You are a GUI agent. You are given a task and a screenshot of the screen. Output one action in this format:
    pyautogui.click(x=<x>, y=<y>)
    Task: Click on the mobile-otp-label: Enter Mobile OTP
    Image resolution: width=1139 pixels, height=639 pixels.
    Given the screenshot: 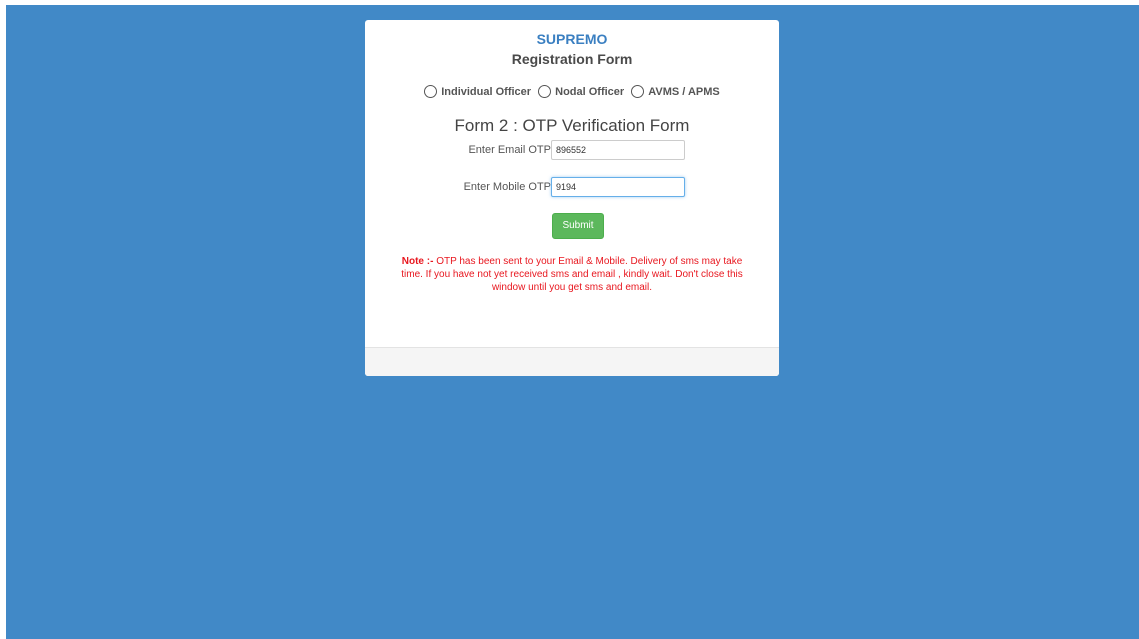 What is the action you would take?
    pyautogui.click(x=507, y=187)
    